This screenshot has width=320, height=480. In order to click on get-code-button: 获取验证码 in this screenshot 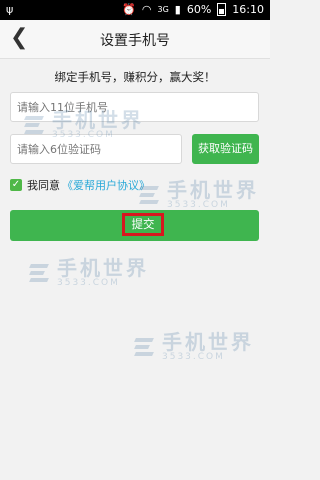, I will do `click(225, 149)`.